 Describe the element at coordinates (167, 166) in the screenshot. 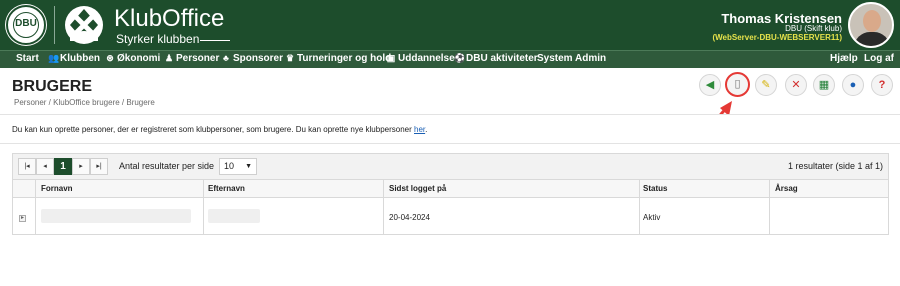

I see `per-page-label: Antal resultater per side` at that location.